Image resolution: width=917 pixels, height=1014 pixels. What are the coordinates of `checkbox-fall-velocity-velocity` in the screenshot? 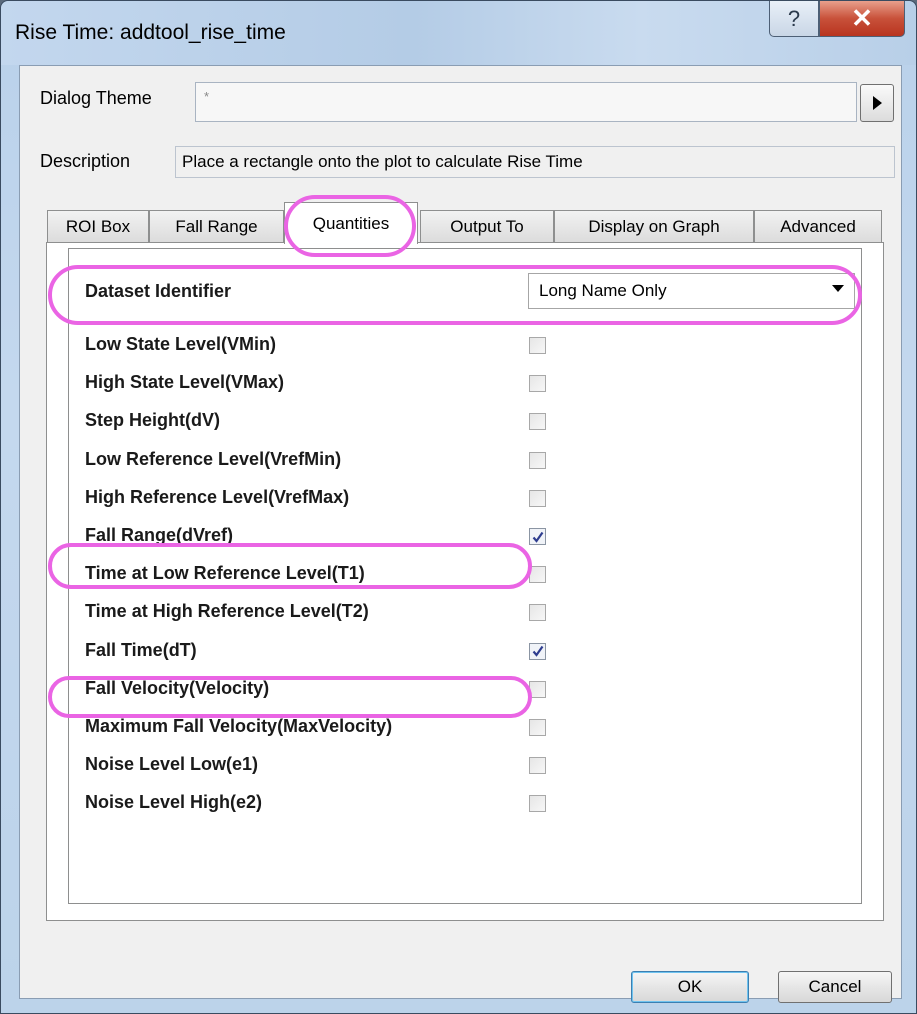 It's located at (537, 689).